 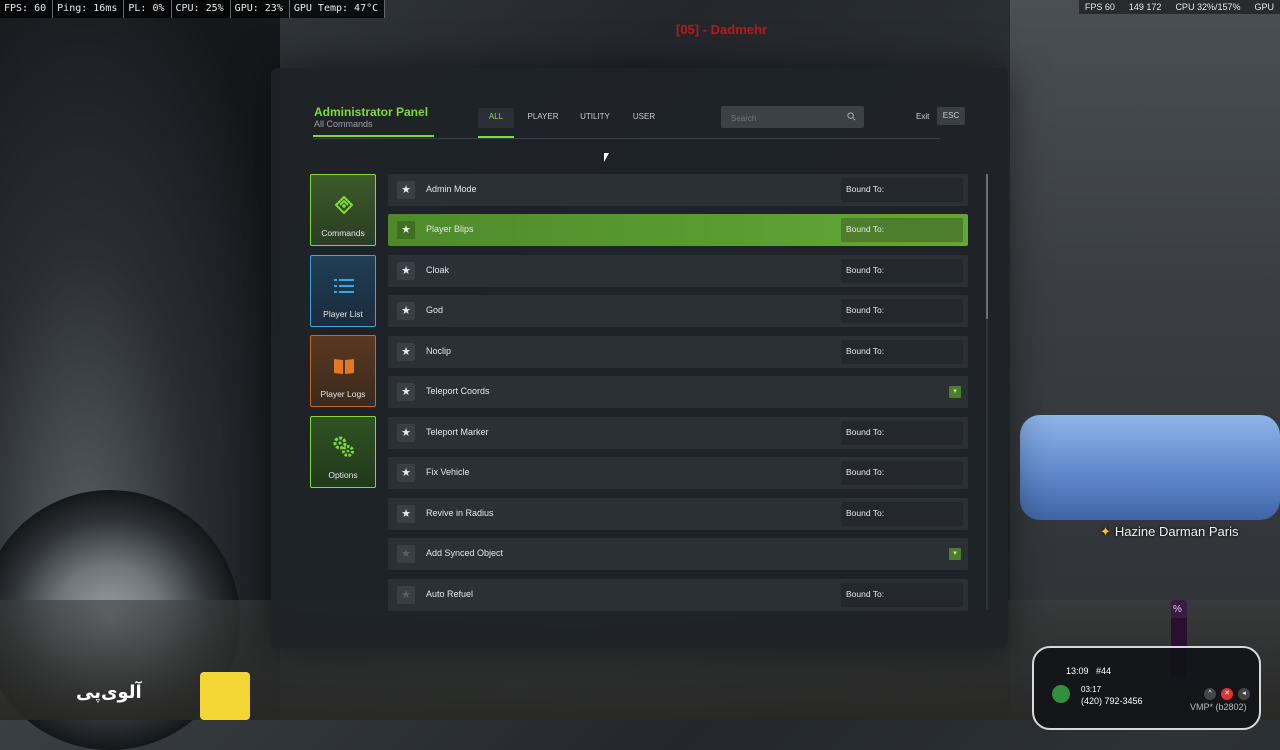 I want to click on gears-icon, so click(x=343, y=446).